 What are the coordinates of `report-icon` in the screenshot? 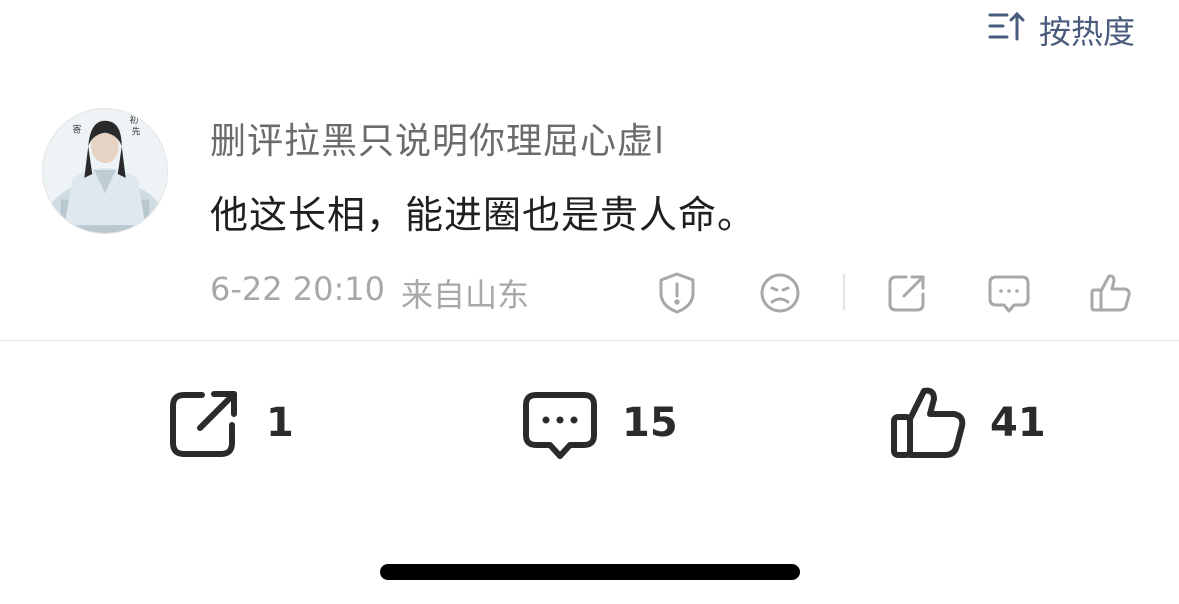 It's located at (677, 293).